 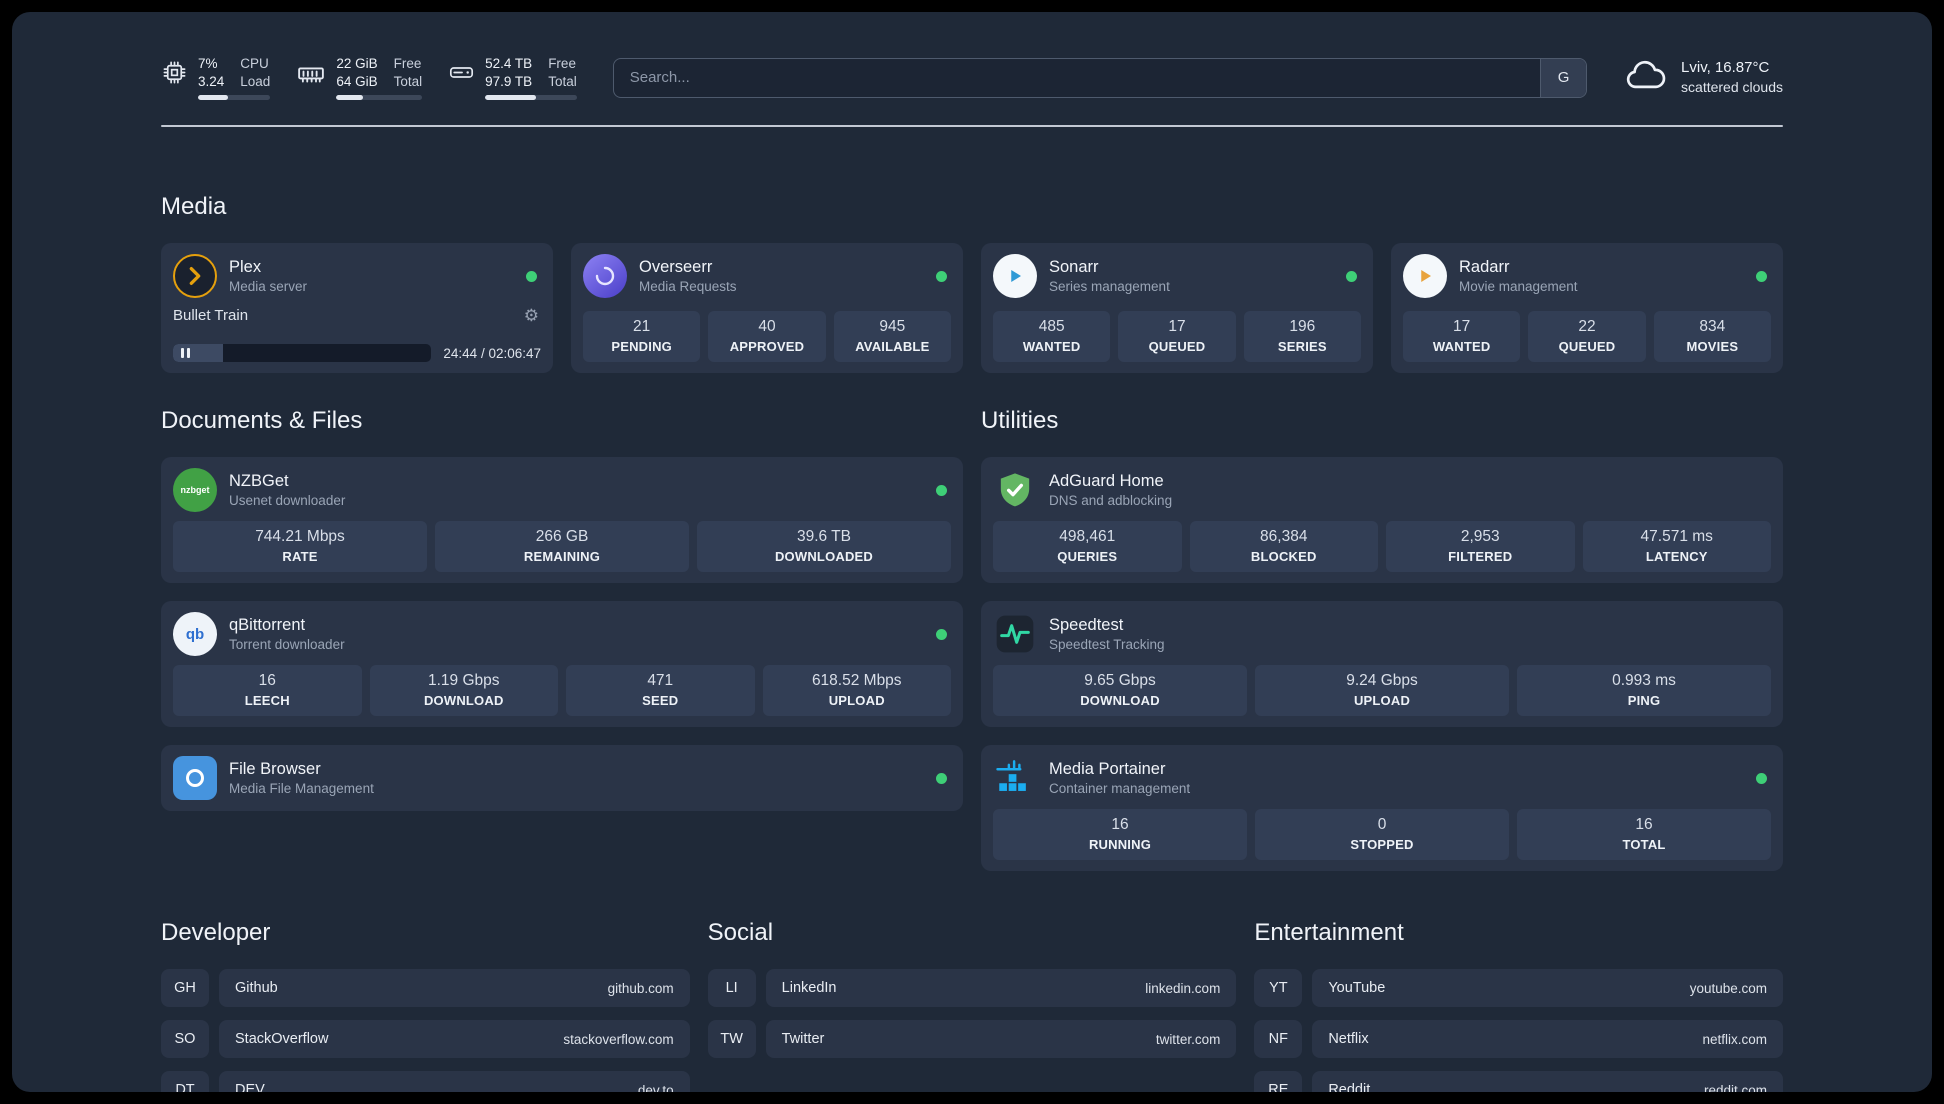 I want to click on bookmark-url: twitter.com, so click(x=1188, y=1039).